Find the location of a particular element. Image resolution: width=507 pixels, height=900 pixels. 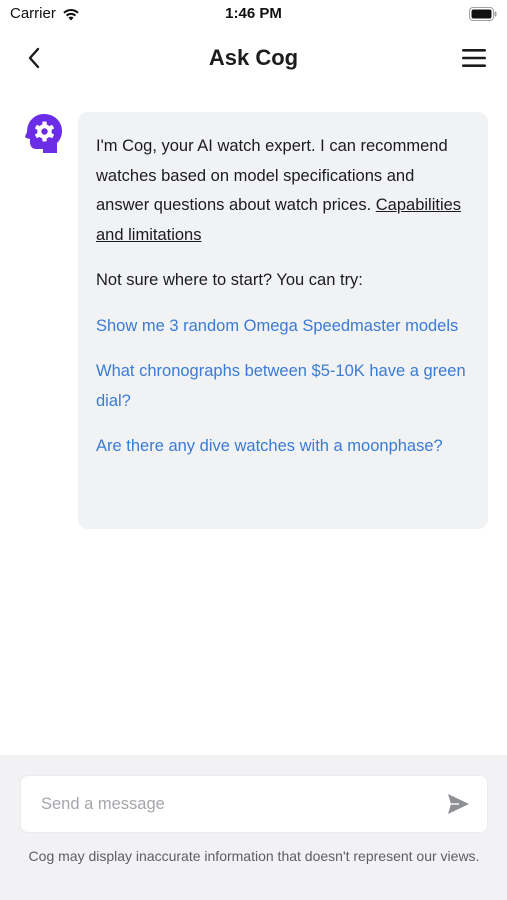

hamburger-menu-icon is located at coordinates (474, 60).